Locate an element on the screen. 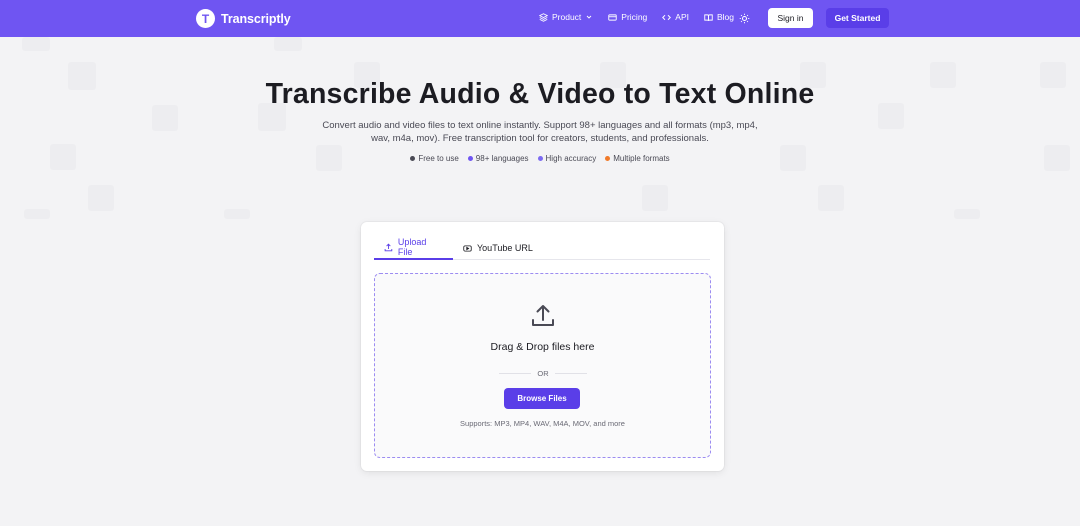  nav-links: Product Pricing API Blog is located at coordinates (644, 17).